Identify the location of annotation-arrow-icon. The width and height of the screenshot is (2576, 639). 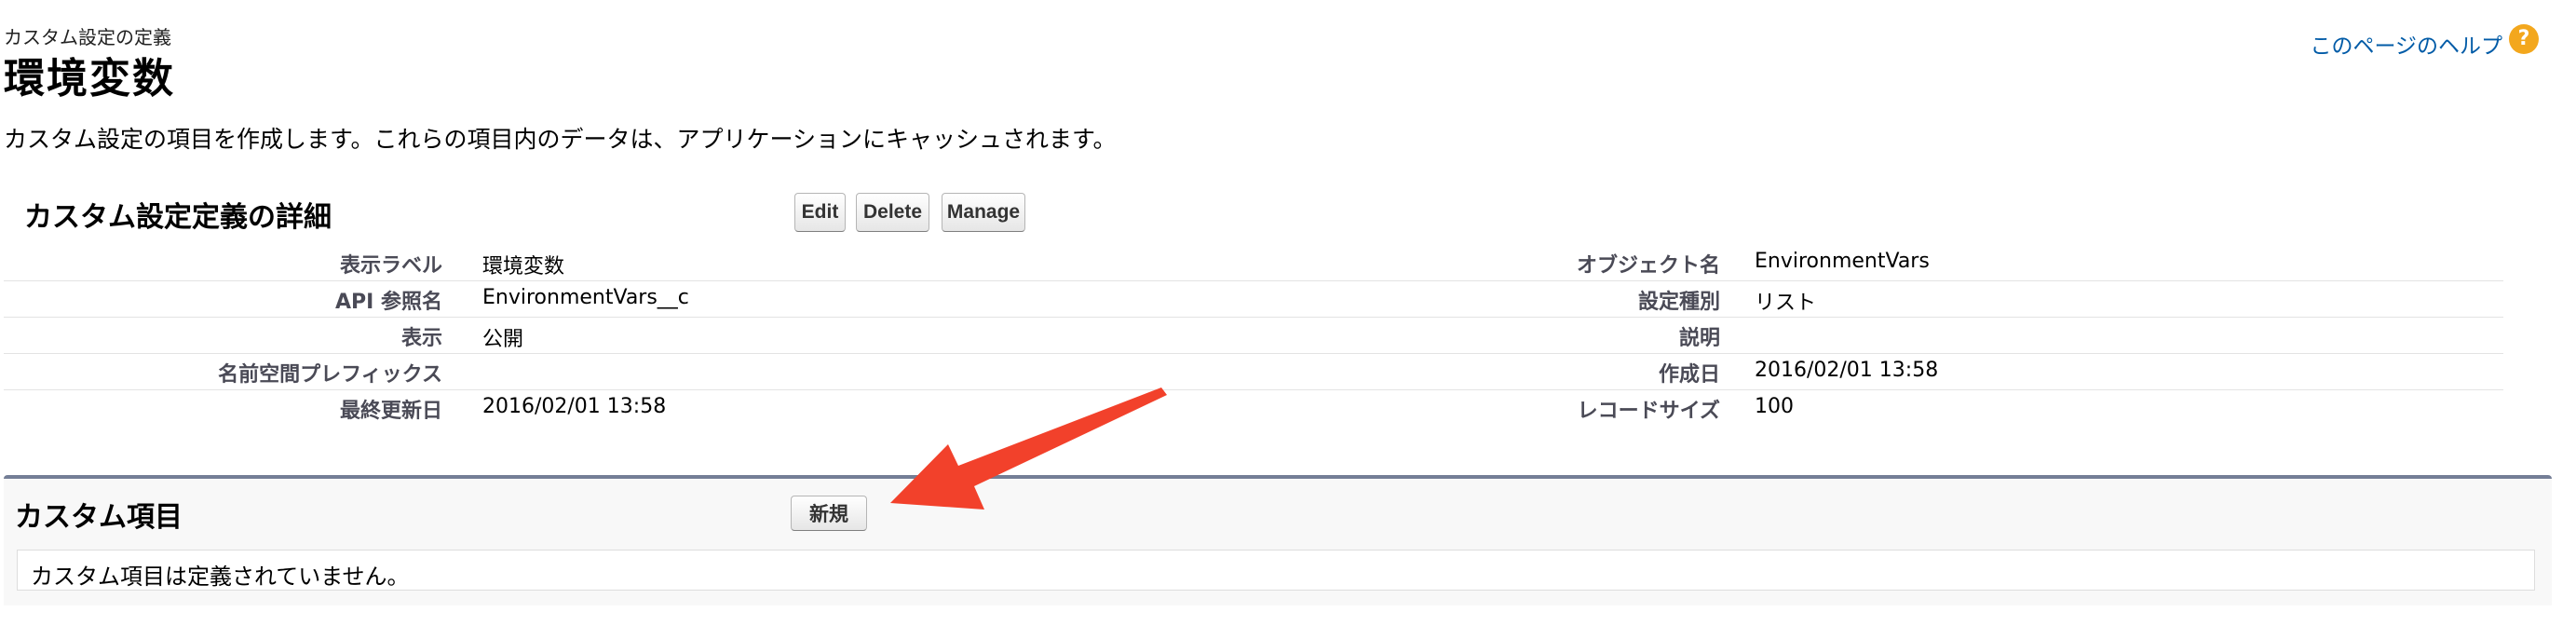
(1028, 448).